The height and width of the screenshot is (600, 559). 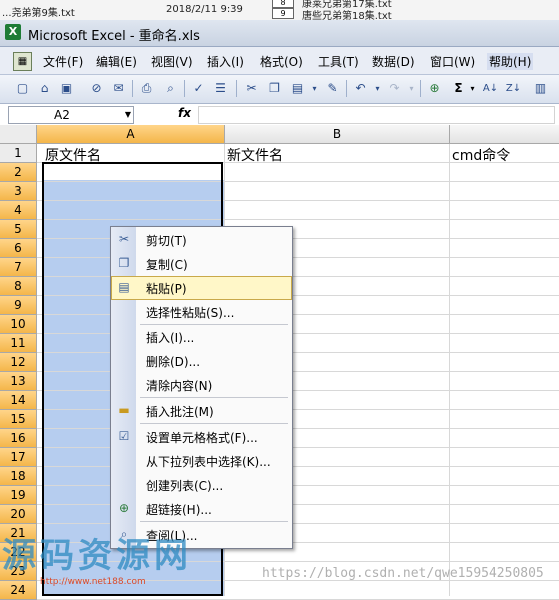 I want to click on menu-data: 数据(D), so click(x=393, y=61).